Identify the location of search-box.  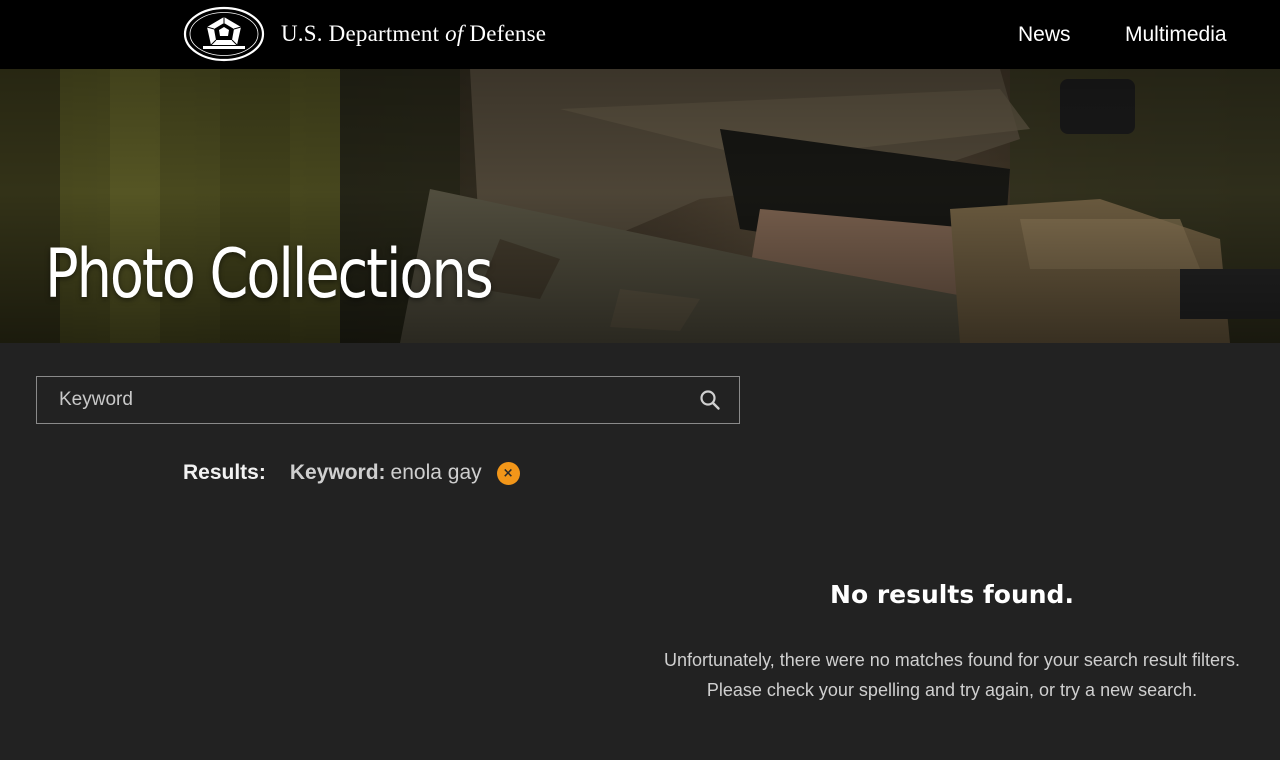
(388, 400).